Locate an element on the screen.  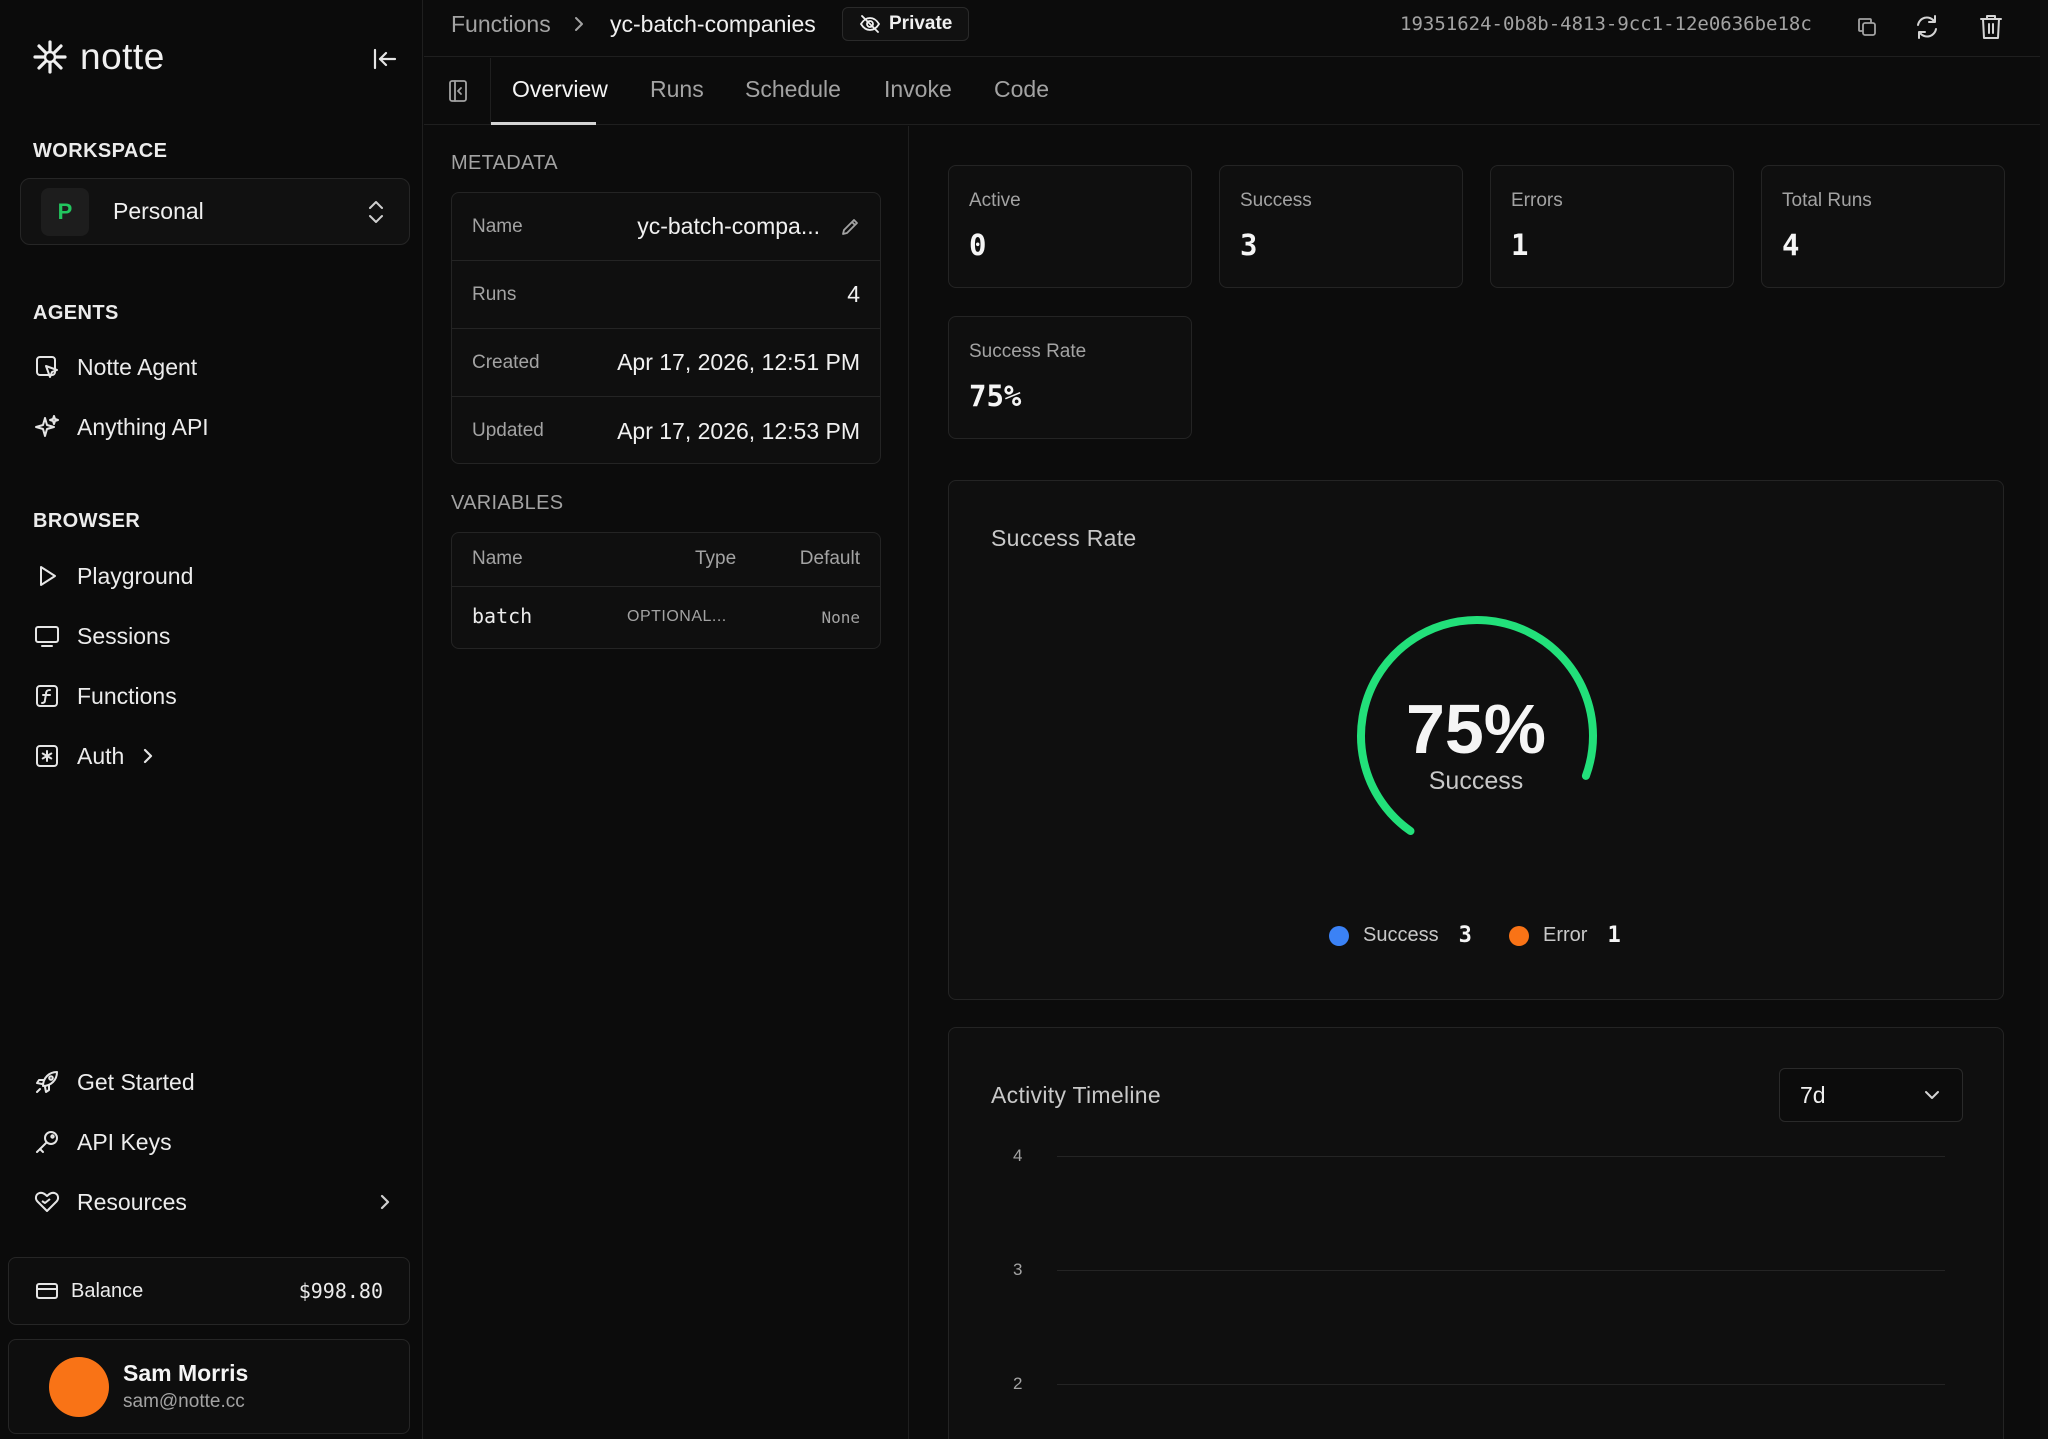
trash-icon is located at coordinates (1991, 27).